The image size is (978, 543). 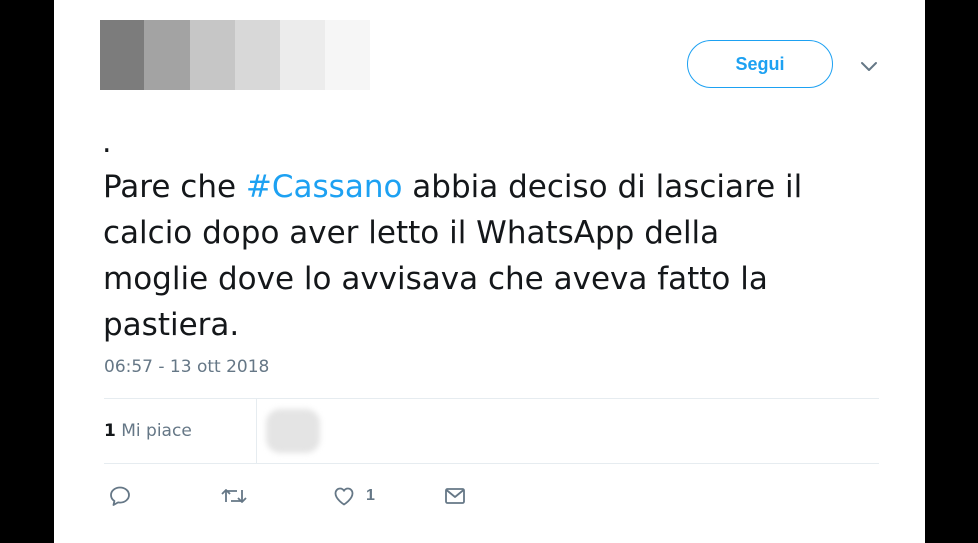 I want to click on action-bar: 1, so click(x=314, y=498).